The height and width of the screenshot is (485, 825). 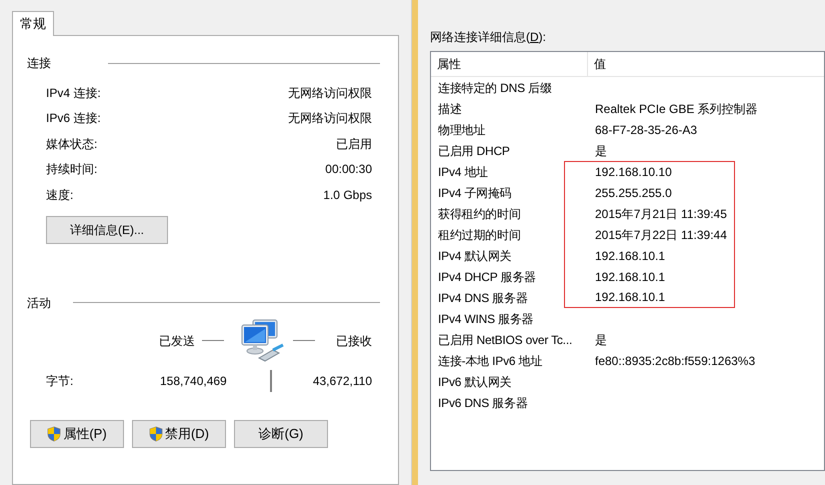 I want to click on table-cell-text: 2015年7月21日 11:39:45, so click(x=661, y=214).